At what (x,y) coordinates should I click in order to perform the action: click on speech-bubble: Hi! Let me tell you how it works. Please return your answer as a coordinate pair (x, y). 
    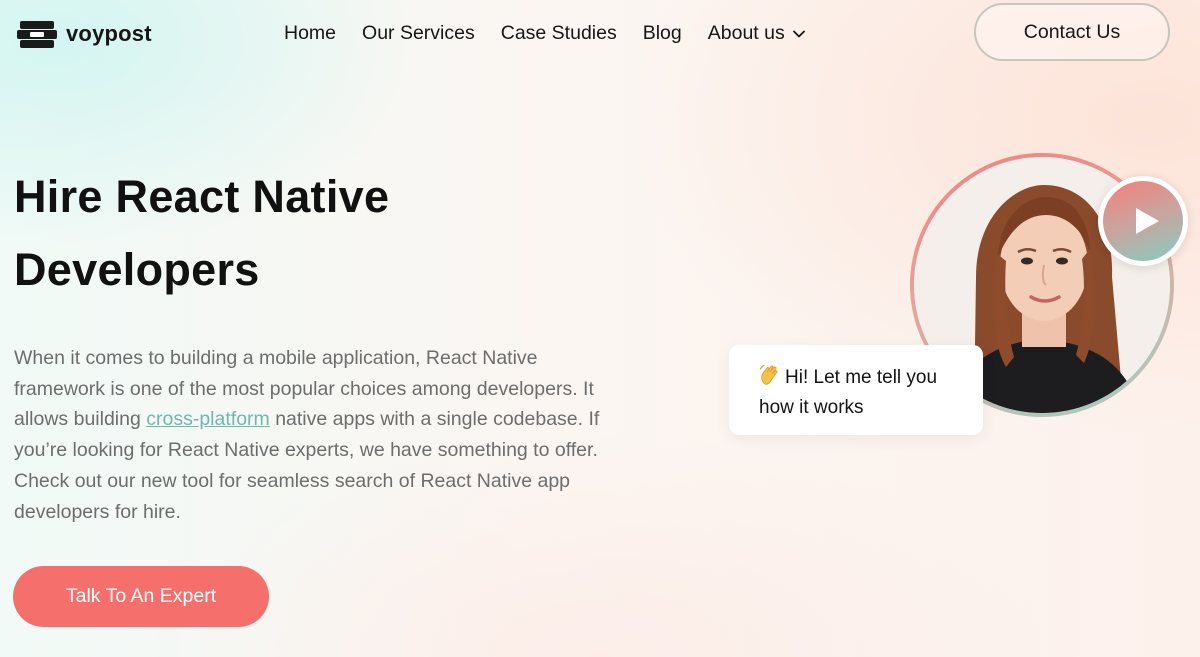
    Looking at the image, I should click on (856, 390).